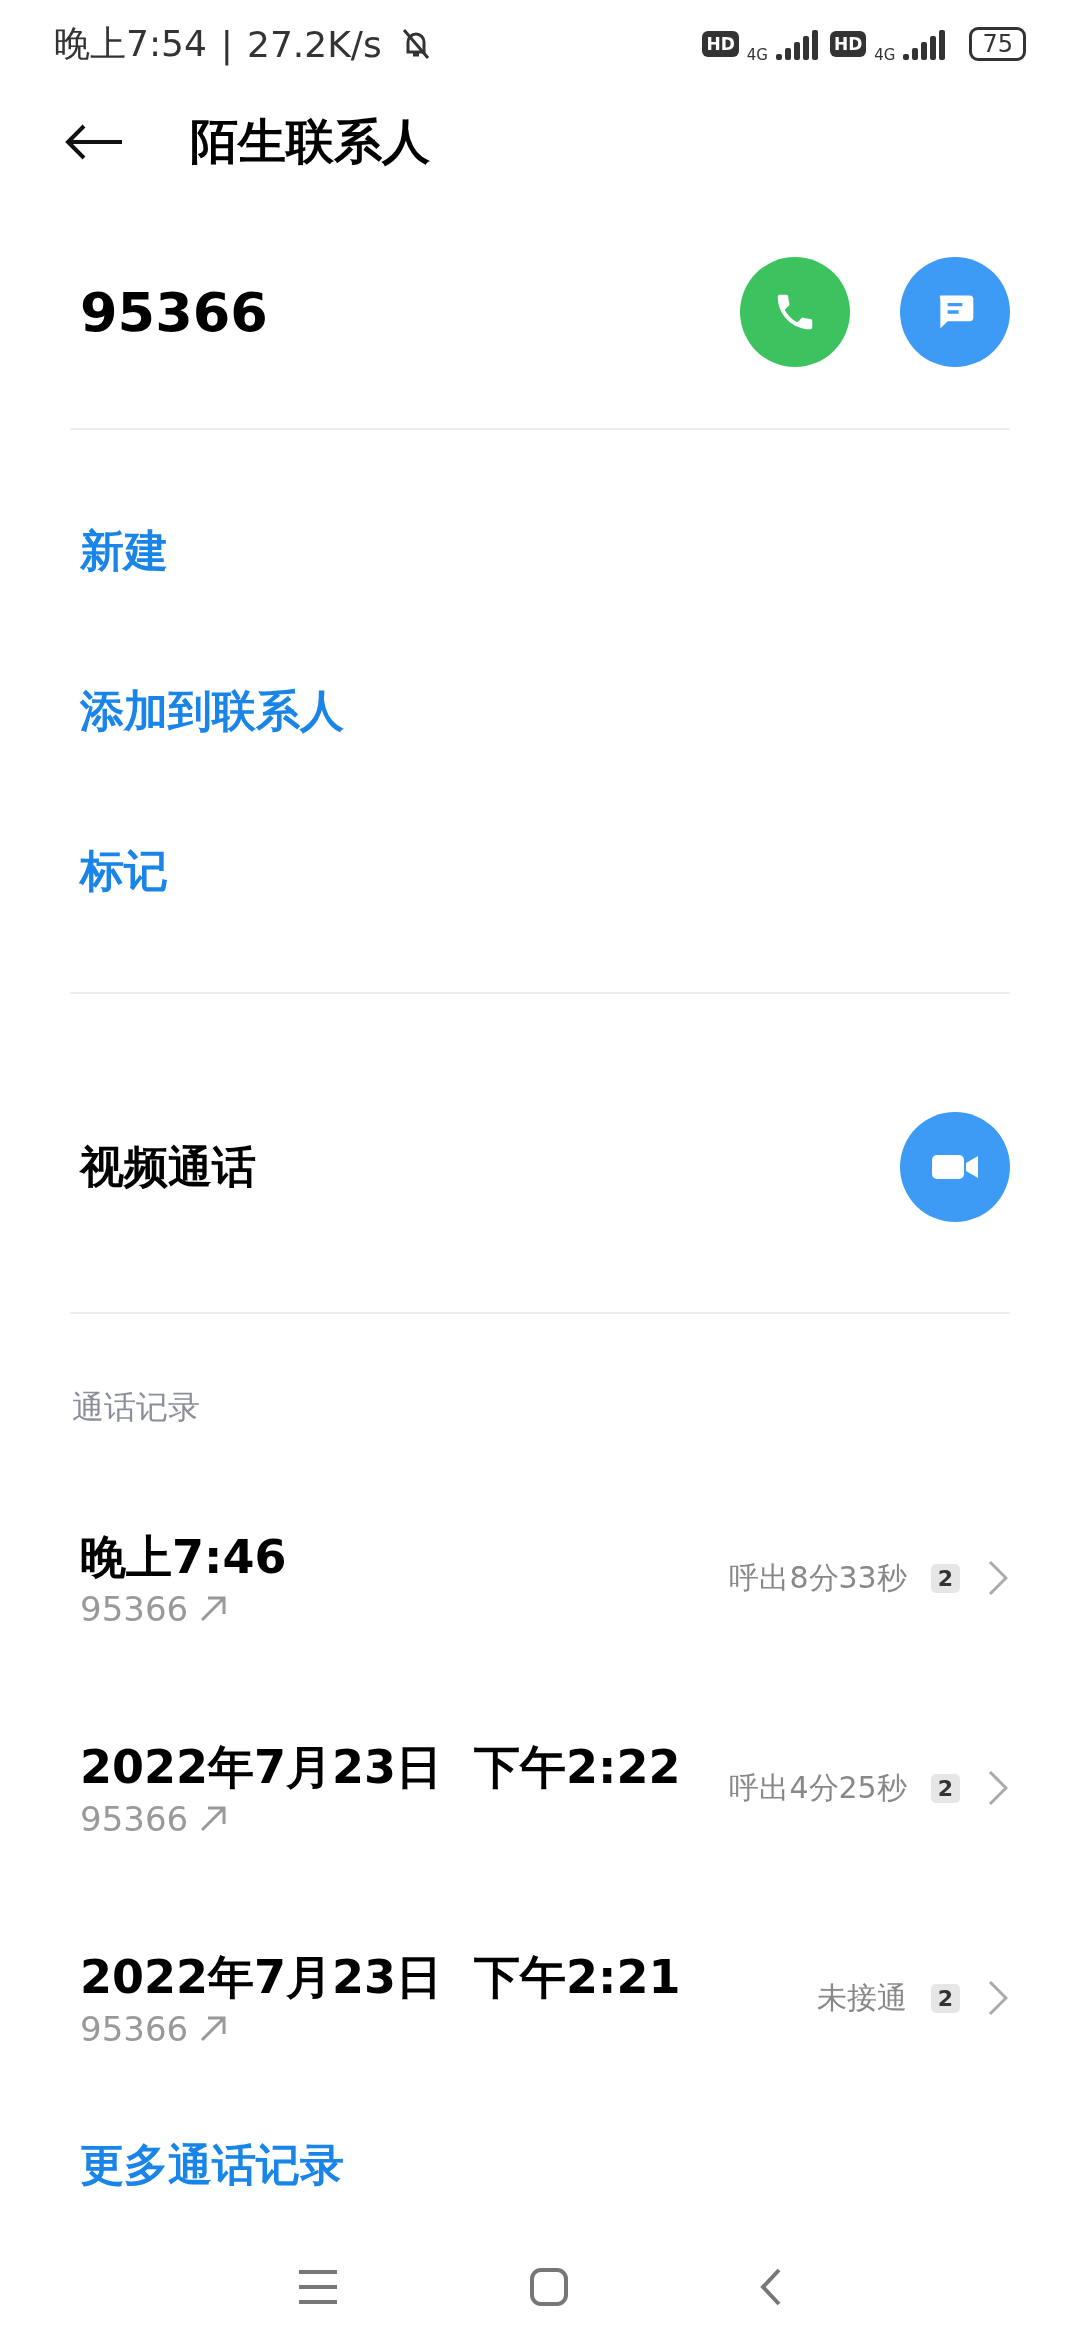 The height and width of the screenshot is (2340, 1080). Describe the element at coordinates (136, 1407) in the screenshot. I see `section-label: 通话记录` at that location.